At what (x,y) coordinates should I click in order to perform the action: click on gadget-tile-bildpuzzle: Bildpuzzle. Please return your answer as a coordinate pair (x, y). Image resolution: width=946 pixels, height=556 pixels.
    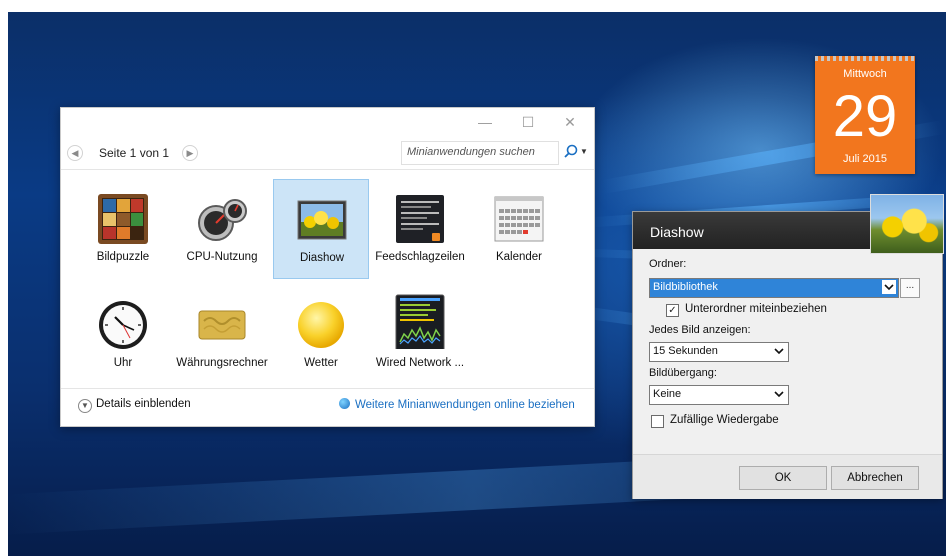
    Looking at the image, I should click on (123, 229).